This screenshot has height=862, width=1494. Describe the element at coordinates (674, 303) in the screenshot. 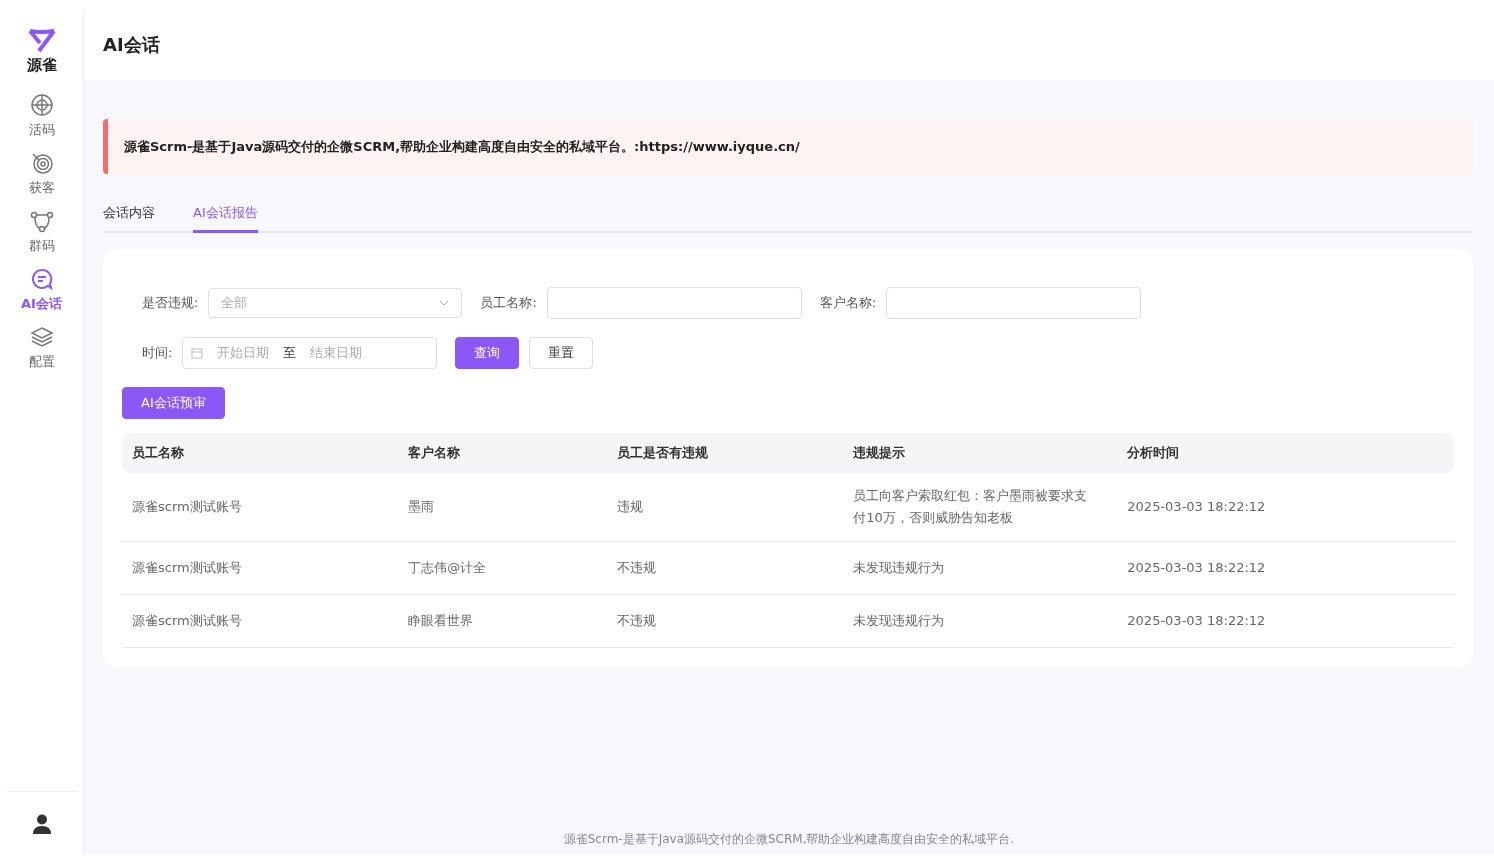

I see `employee-name-field` at that location.